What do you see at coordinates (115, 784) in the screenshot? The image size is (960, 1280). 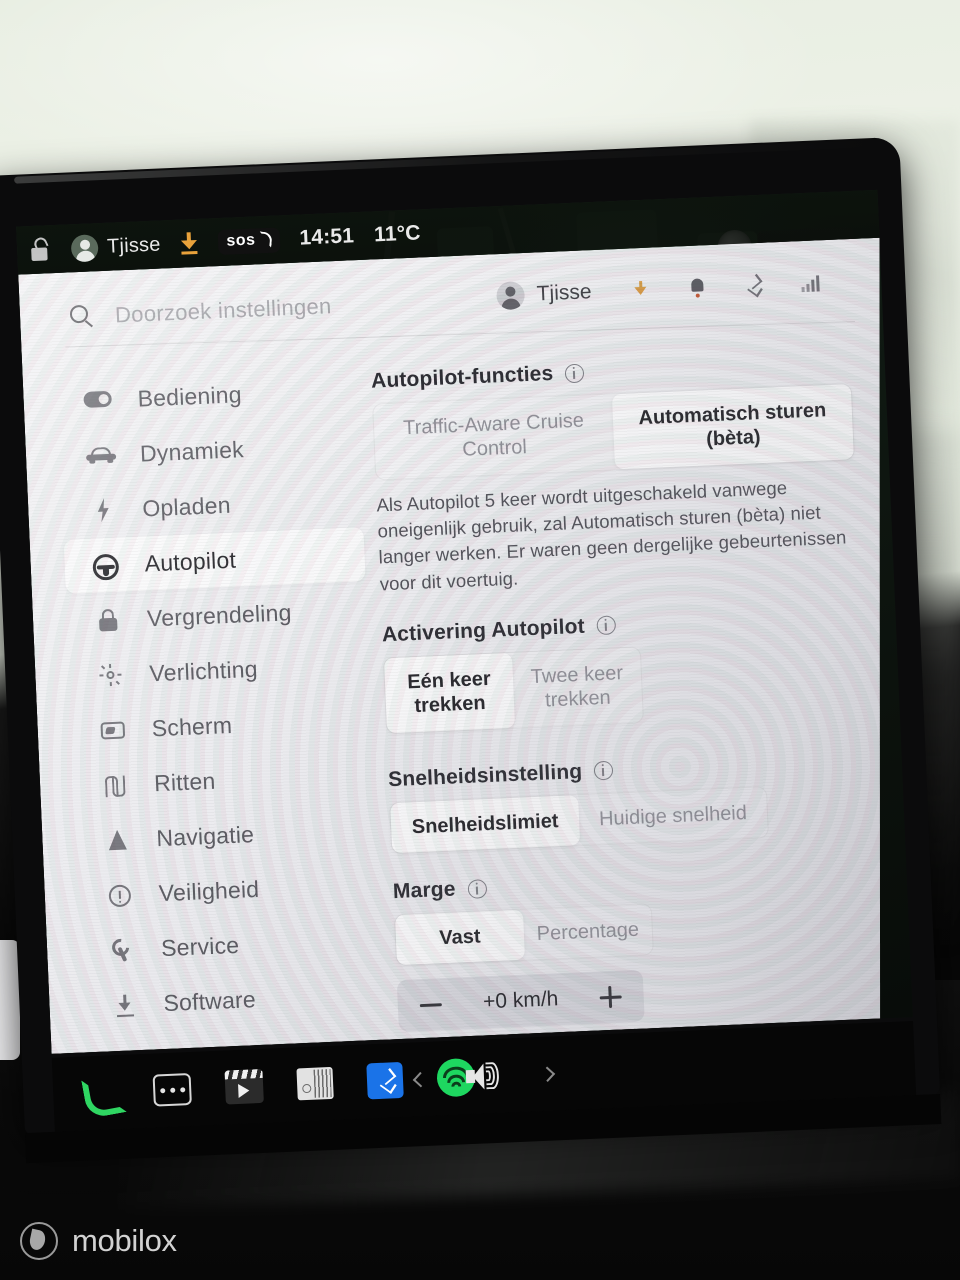 I see `route-icon` at bounding box center [115, 784].